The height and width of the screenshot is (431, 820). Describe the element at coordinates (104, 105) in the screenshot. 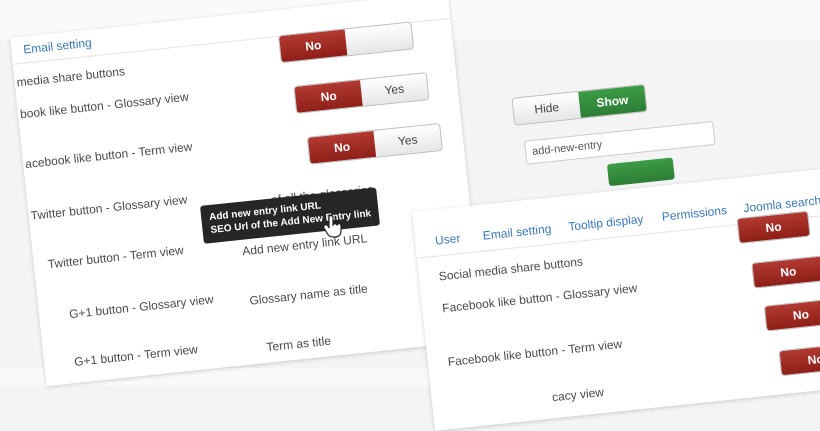

I see `left-row-facebook-glossary: book like button - Glossary view` at that location.